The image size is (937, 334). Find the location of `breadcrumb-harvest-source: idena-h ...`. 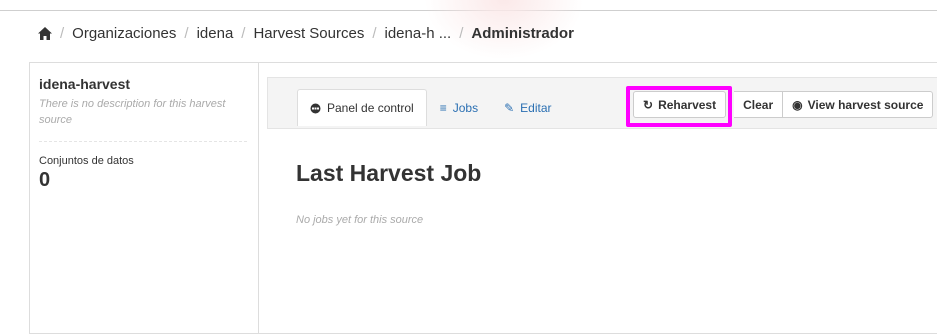

breadcrumb-harvest-source: idena-h ... is located at coordinates (418, 33).